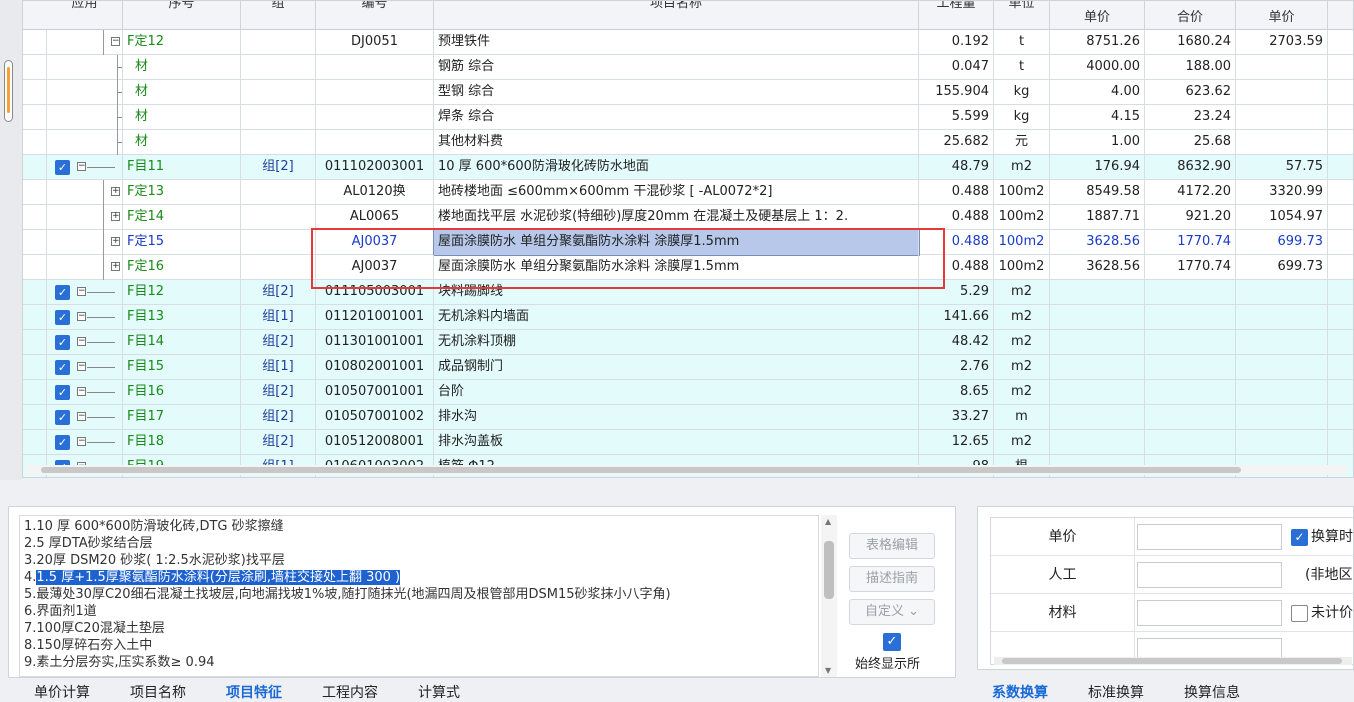  Describe the element at coordinates (1097, 267) in the screenshot. I see `unit-price-cell: 3628.56` at that location.